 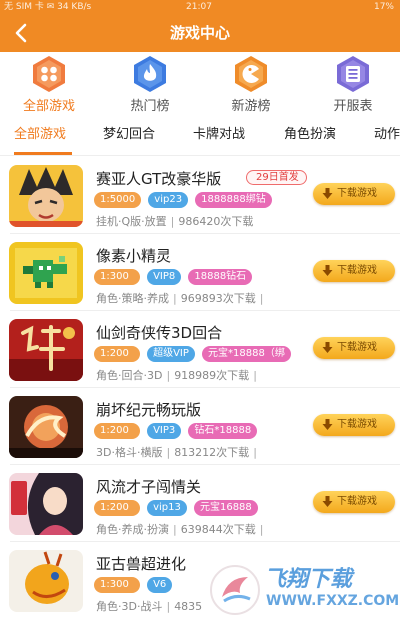 What do you see at coordinates (167, 508) in the screenshot?
I see `vip-badge: vip13` at bounding box center [167, 508].